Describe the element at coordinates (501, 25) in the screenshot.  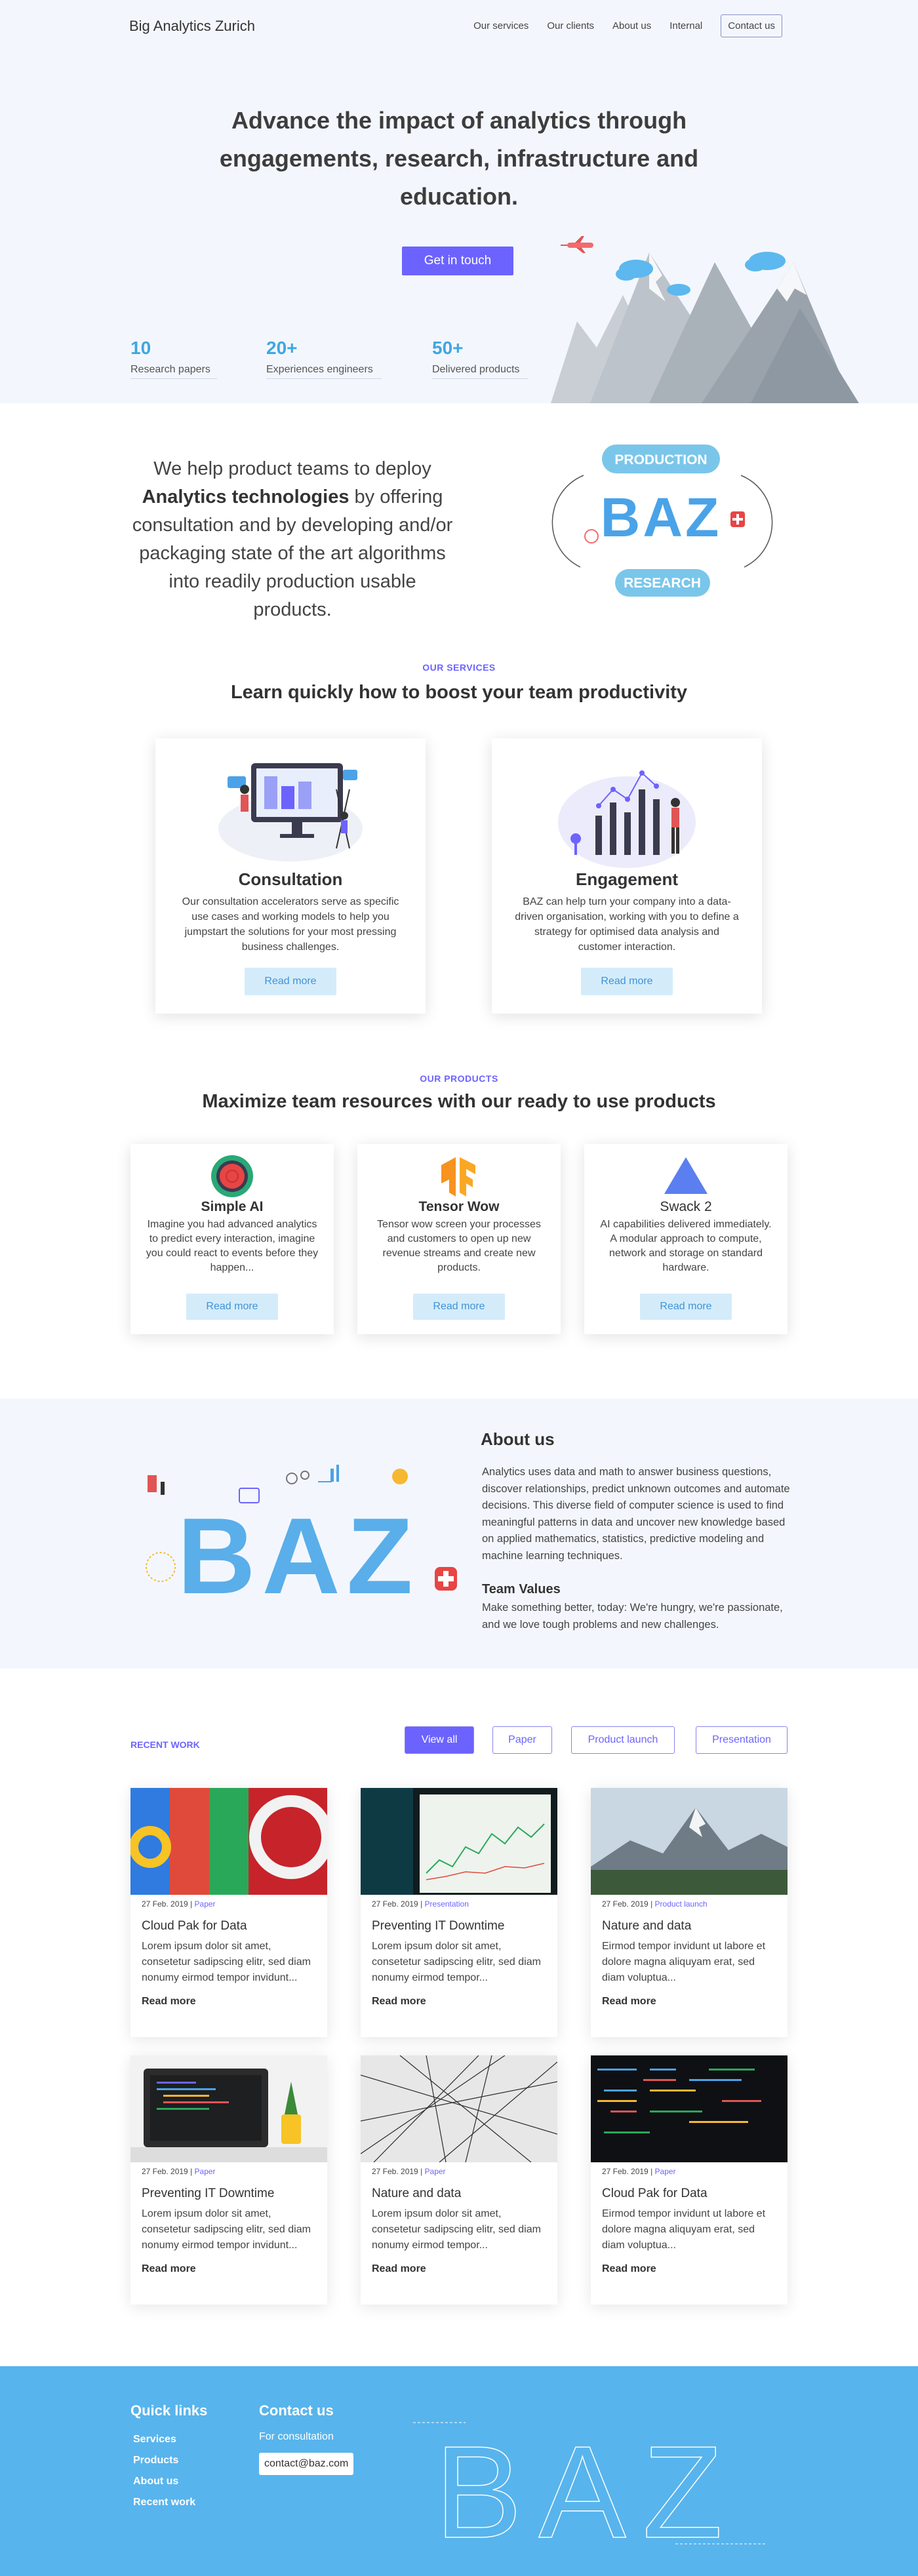
I see `nav-our-services: Our services` at that location.